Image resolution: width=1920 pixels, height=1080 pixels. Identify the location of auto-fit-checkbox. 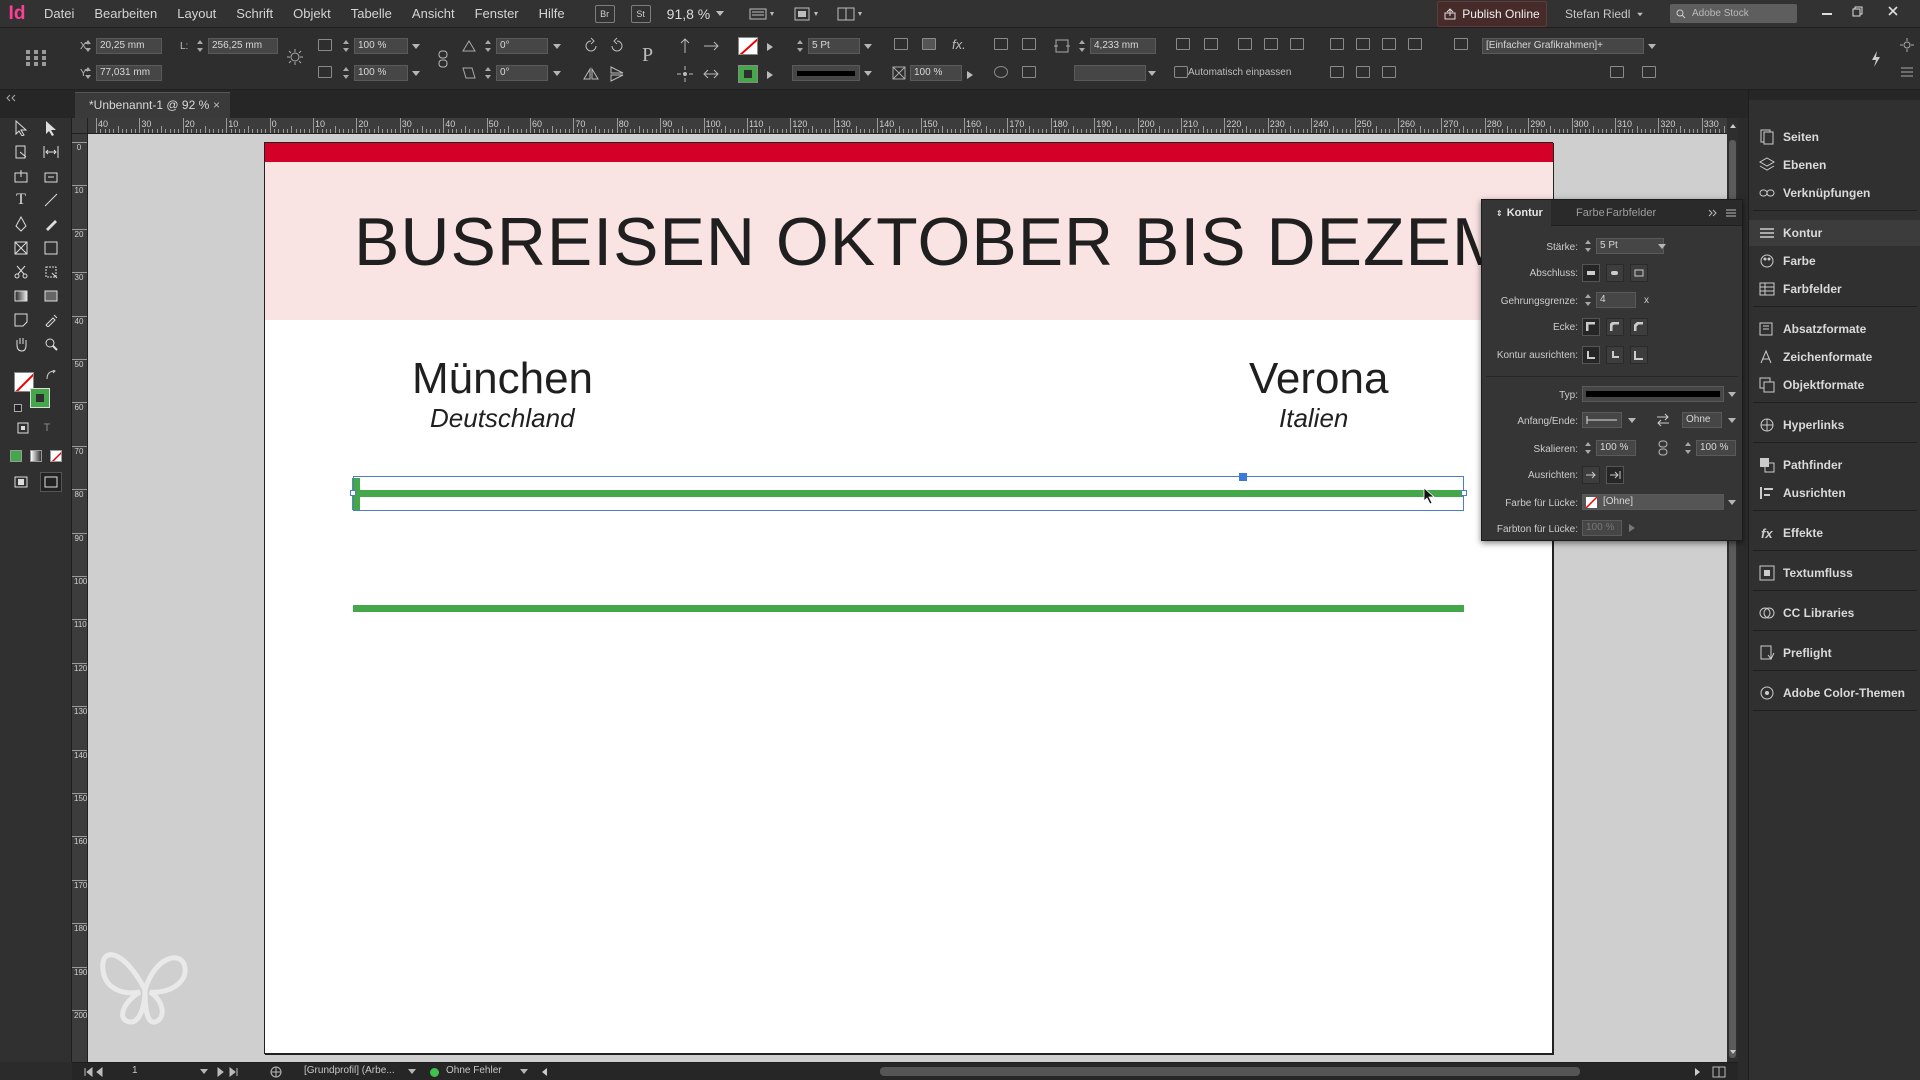
(1181, 72).